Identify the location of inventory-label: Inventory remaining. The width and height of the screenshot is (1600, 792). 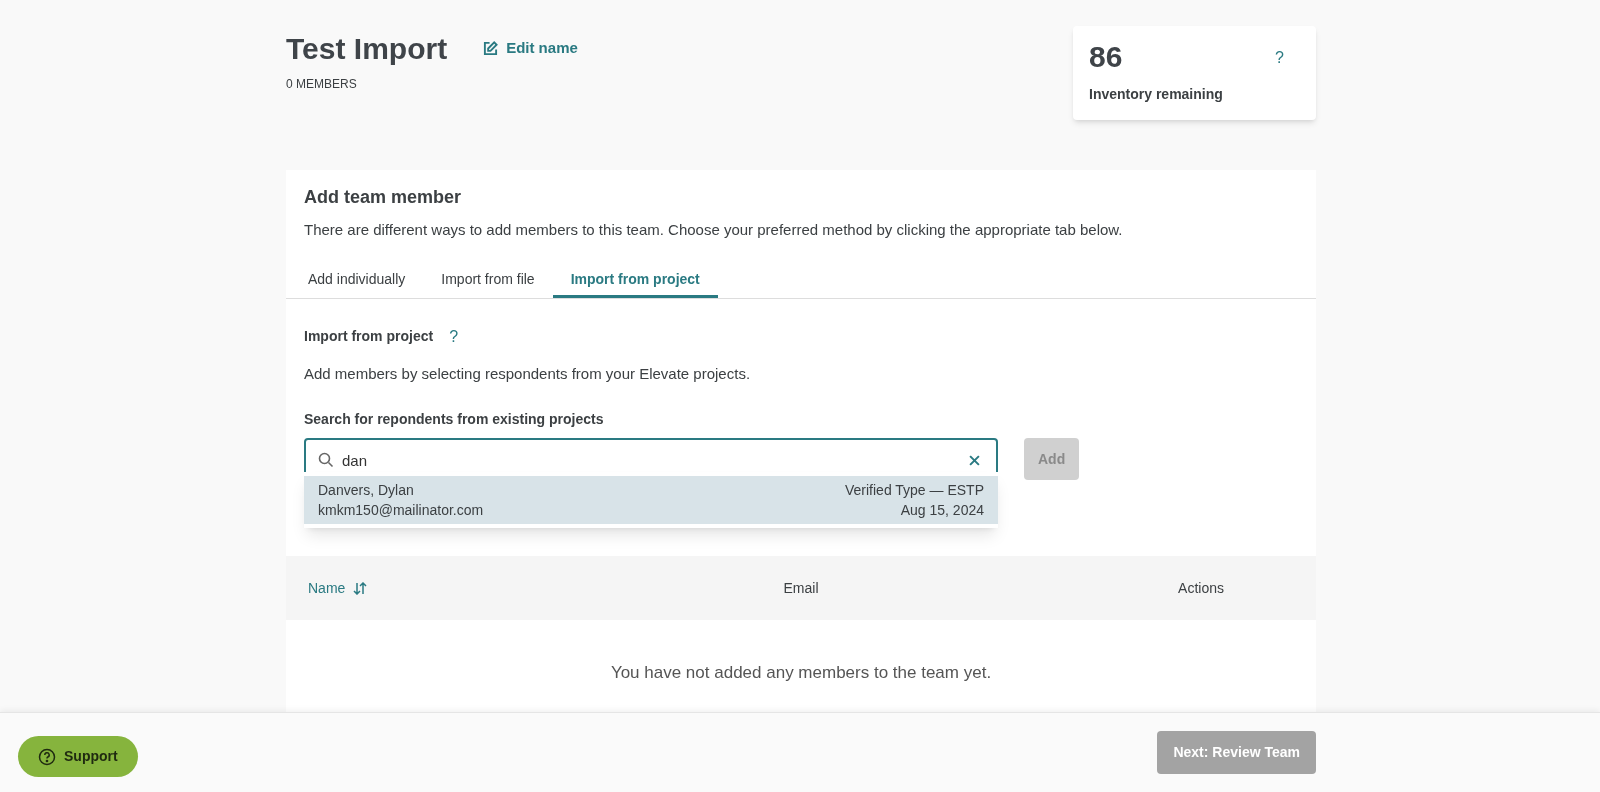
(1156, 94).